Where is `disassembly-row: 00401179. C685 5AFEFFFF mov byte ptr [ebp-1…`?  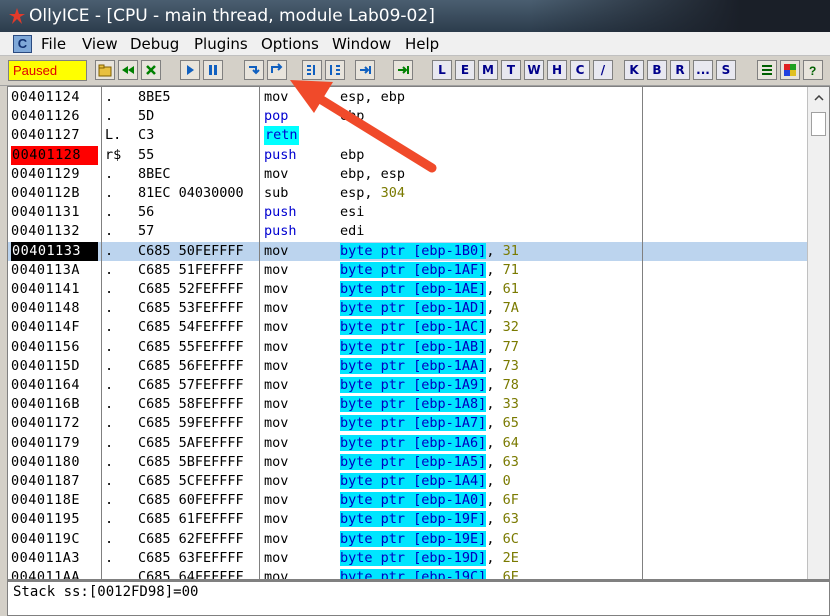 disassembly-row: 00401179. C685 5AFEFFFF mov byte ptr [ebp-1… is located at coordinates (408, 443).